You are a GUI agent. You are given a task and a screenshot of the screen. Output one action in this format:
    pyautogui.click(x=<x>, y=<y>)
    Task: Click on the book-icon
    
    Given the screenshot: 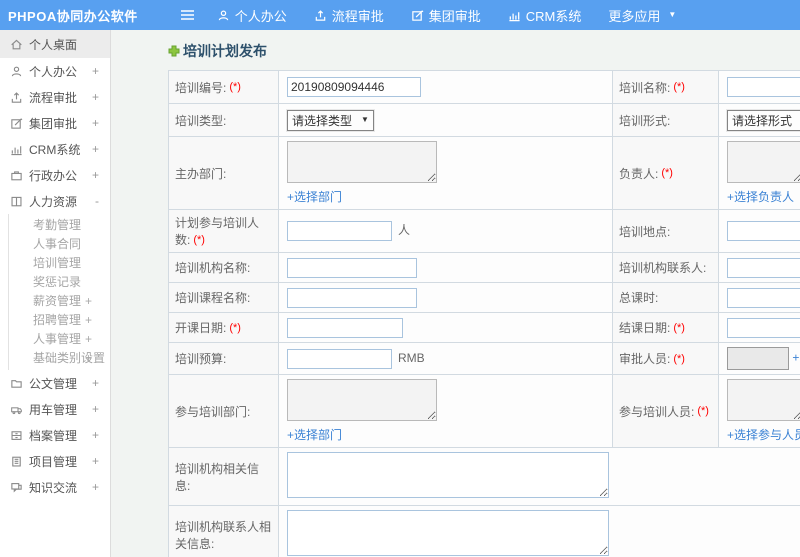 What is the action you would take?
    pyautogui.click(x=16, y=201)
    